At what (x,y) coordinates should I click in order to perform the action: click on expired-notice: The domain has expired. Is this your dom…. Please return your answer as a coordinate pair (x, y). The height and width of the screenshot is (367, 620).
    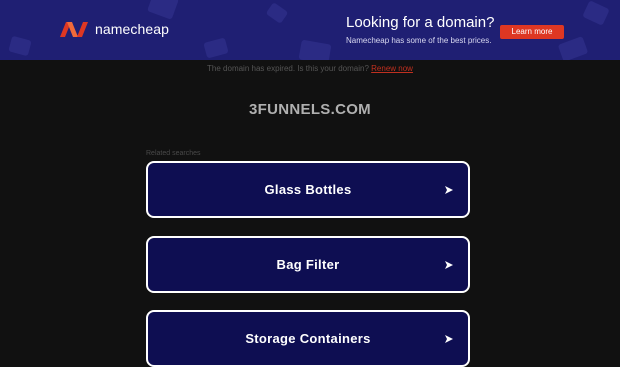
    Looking at the image, I should click on (310, 69).